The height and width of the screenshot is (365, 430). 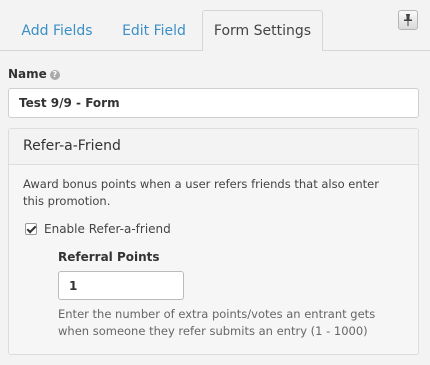 What do you see at coordinates (213, 103) in the screenshot?
I see `name-field` at bounding box center [213, 103].